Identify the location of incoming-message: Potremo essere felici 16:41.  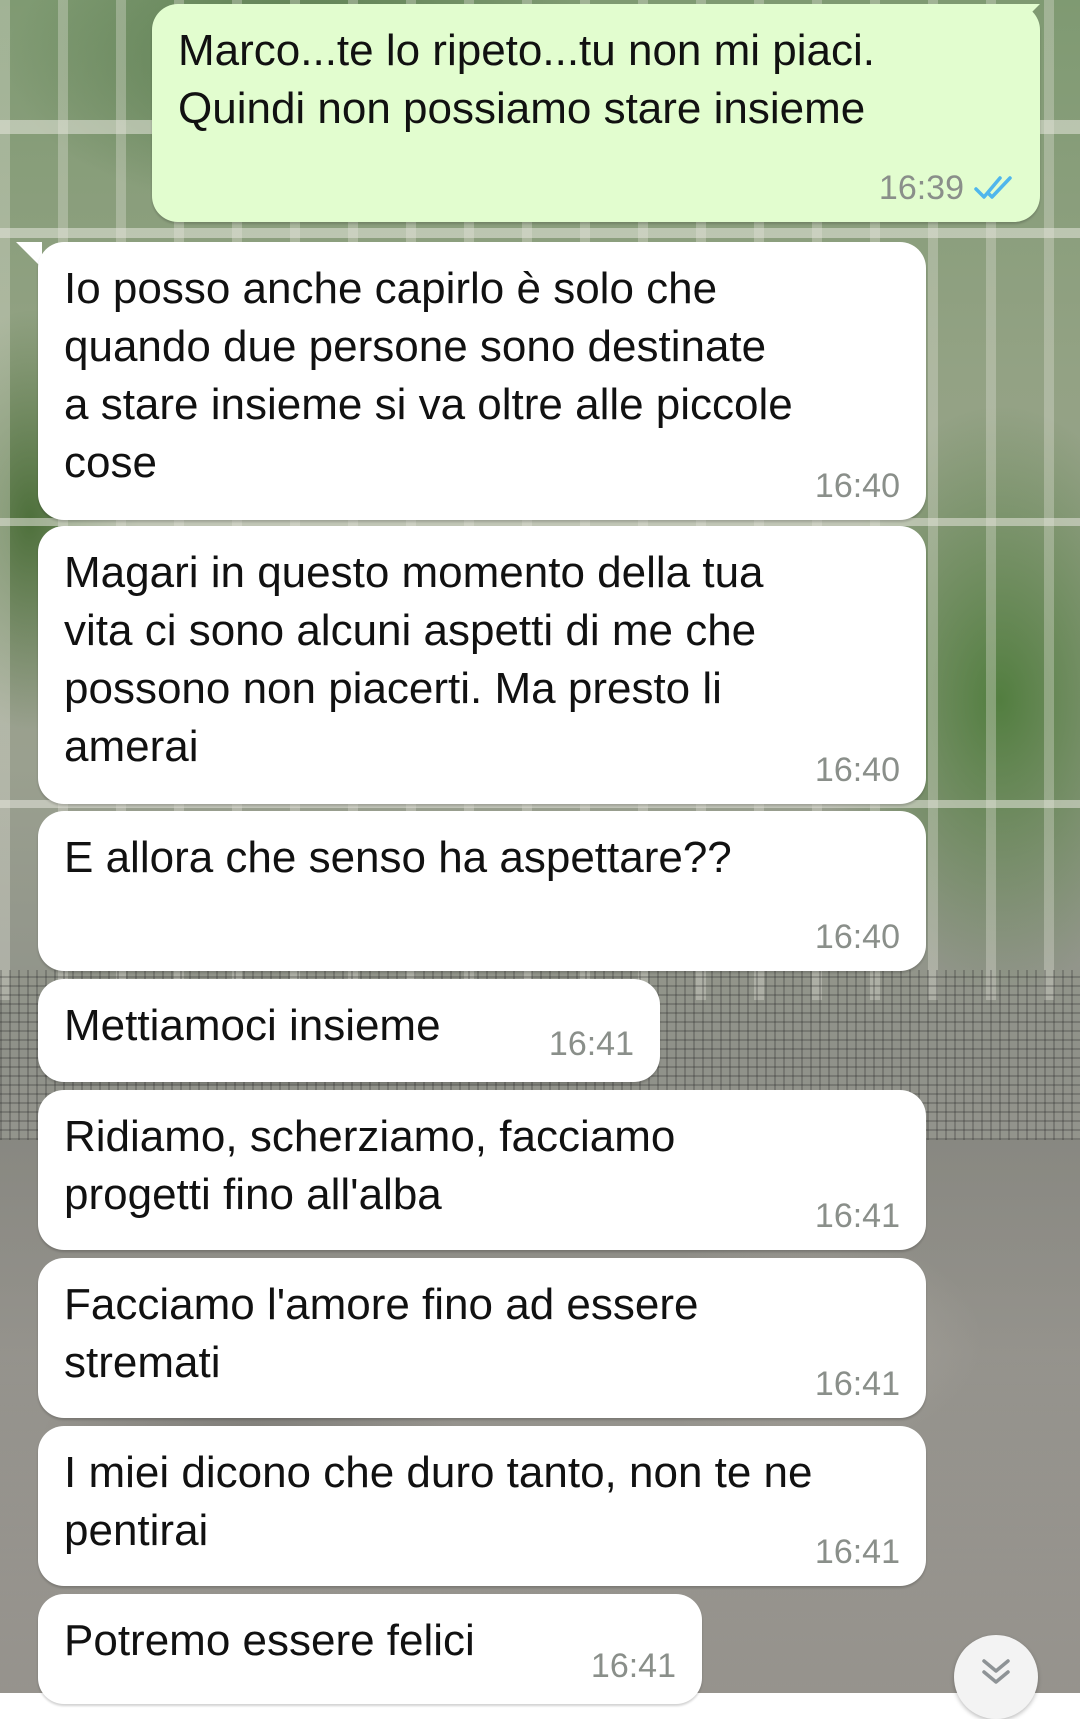
(370, 1649).